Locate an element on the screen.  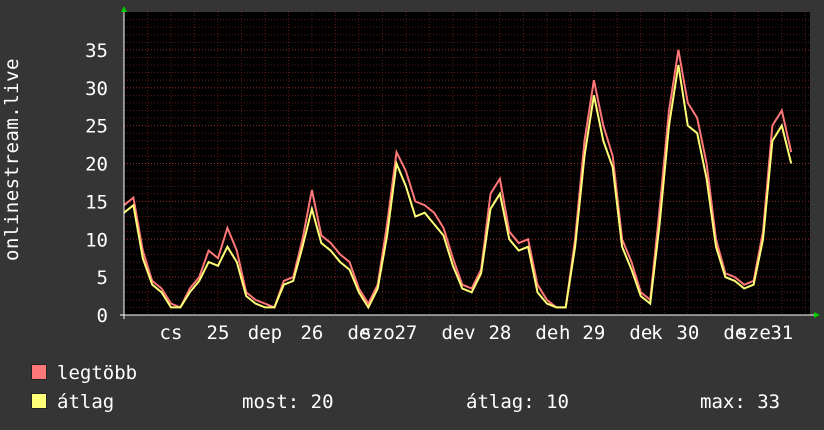
legend-label-max: legtöbb is located at coordinates (97, 373).